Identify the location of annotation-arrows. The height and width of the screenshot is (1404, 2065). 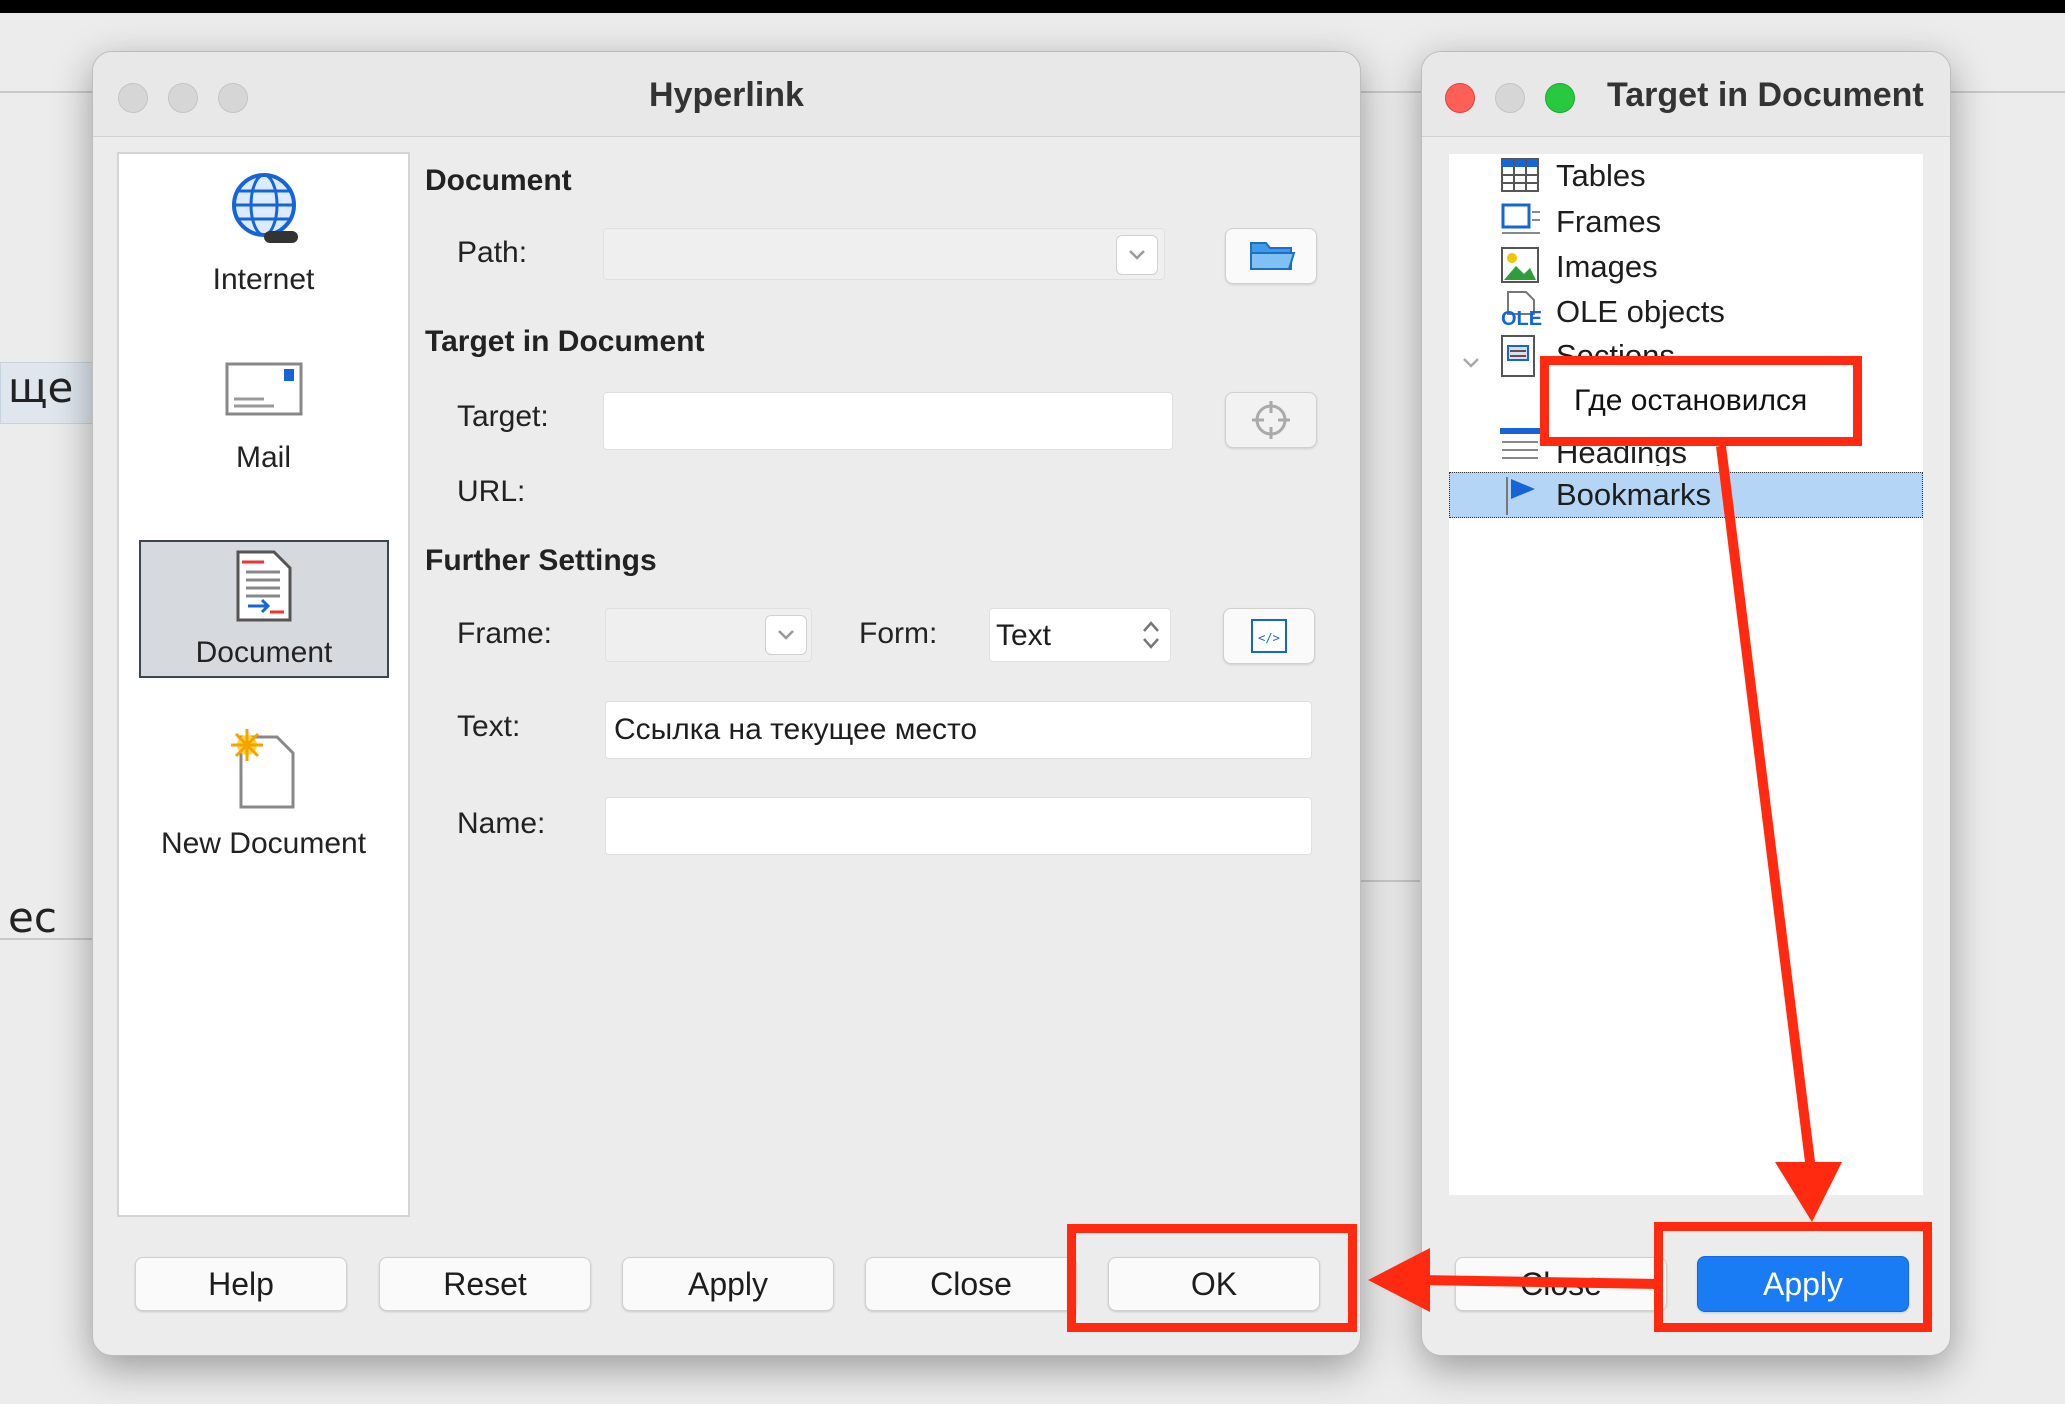
(1605, 878).